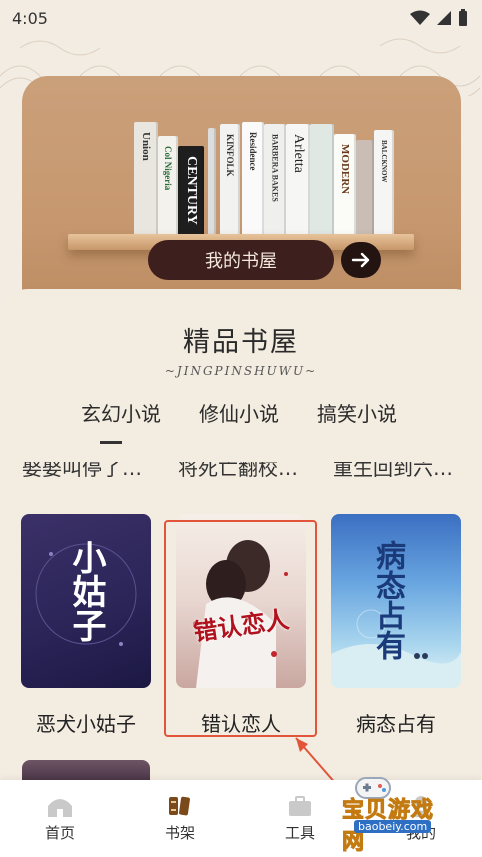 The width and height of the screenshot is (482, 857). Describe the element at coordinates (60, 808) in the screenshot. I see `home-icon` at that location.